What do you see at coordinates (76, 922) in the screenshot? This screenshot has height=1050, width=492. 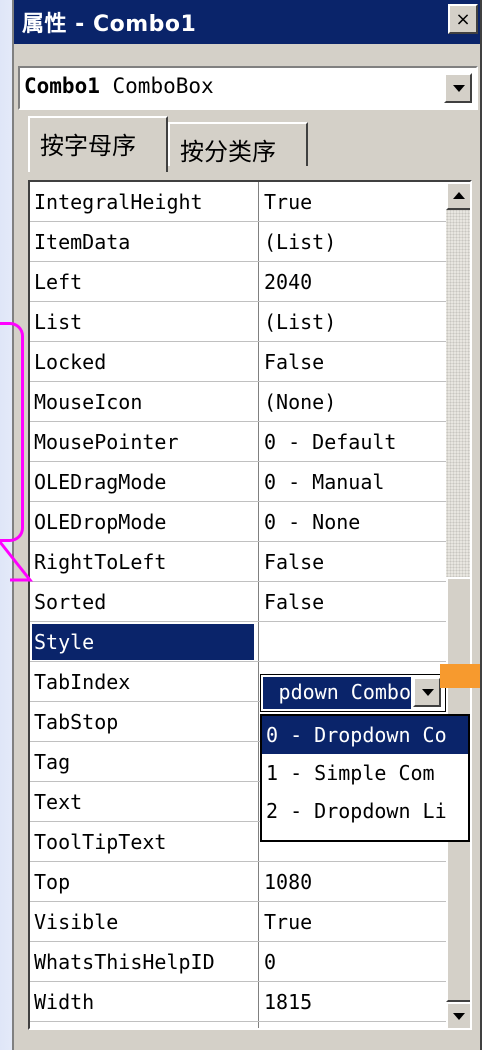 I see `property-name: Visible` at bounding box center [76, 922].